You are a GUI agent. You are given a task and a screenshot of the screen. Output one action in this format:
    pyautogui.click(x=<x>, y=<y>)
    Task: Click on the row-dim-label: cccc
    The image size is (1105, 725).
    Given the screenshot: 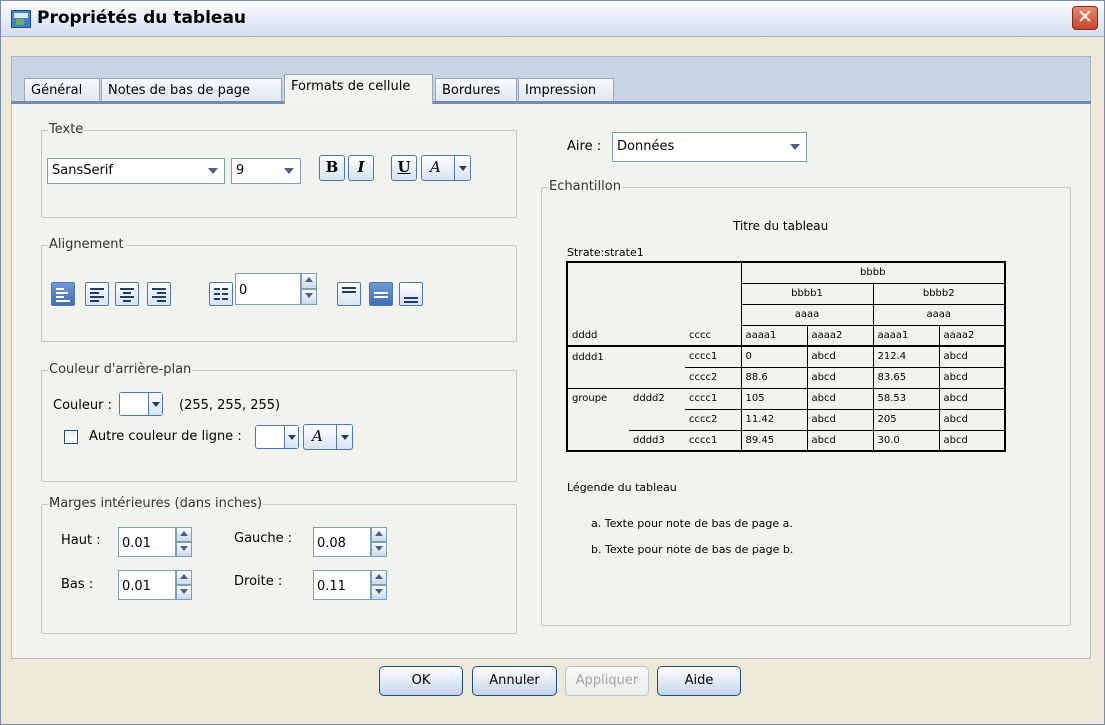 What is the action you would take?
    pyautogui.click(x=713, y=336)
    